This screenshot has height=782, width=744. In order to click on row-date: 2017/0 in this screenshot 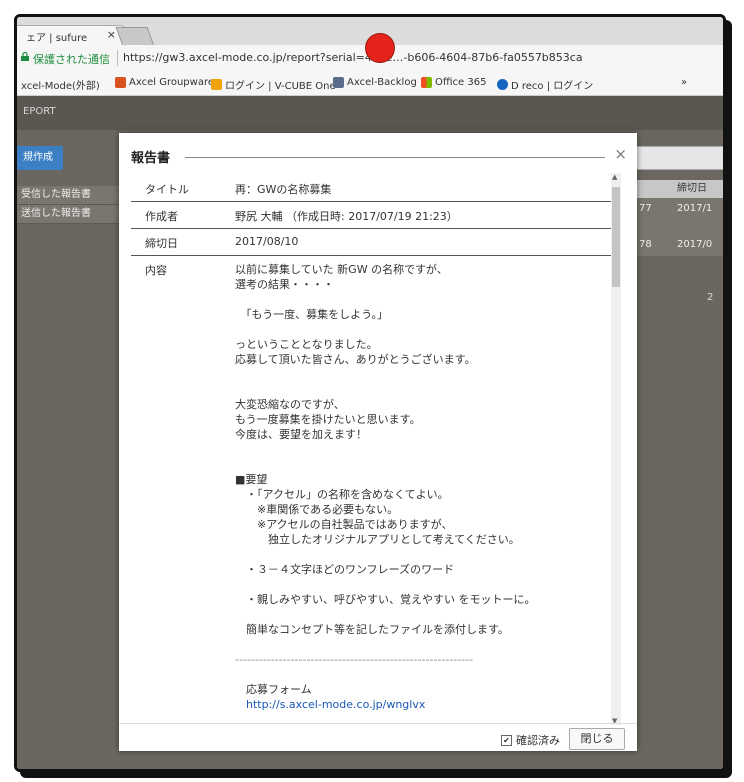, I will do `click(695, 244)`.